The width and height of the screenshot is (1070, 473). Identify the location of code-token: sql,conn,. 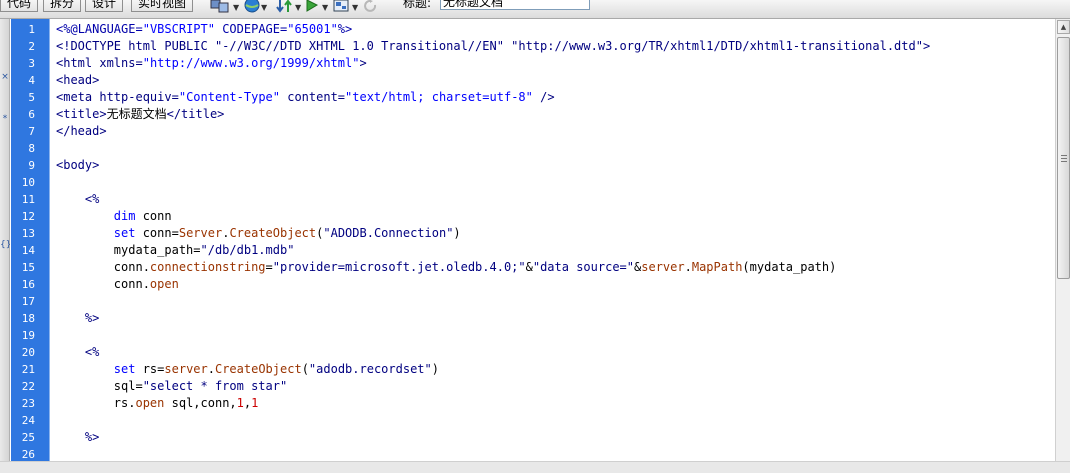
(200, 403).